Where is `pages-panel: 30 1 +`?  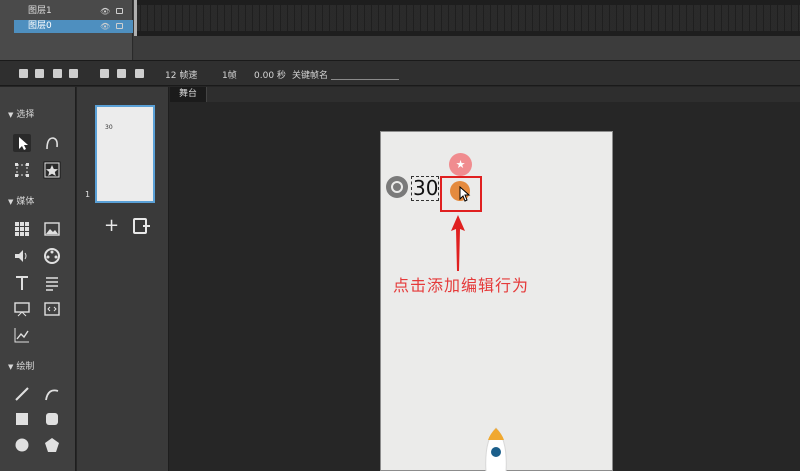 pages-panel: 30 1 + is located at coordinates (123, 279).